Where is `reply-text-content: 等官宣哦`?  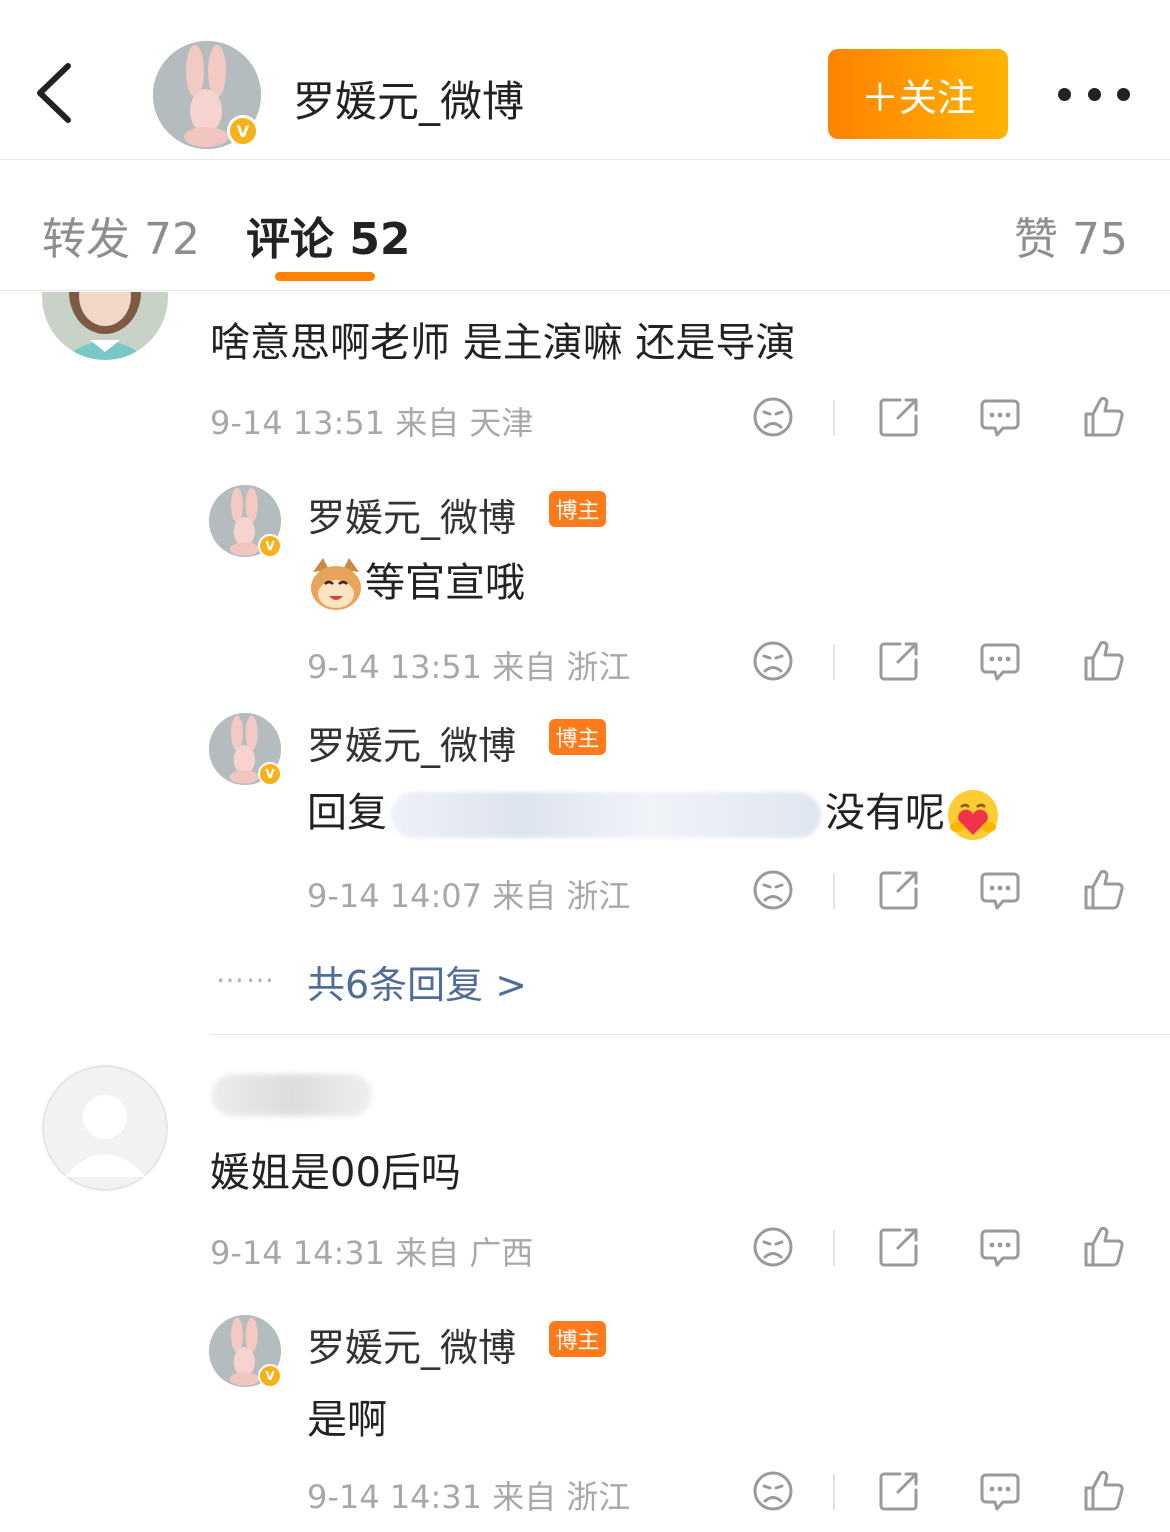 reply-text-content: 等官宣哦 is located at coordinates (445, 583).